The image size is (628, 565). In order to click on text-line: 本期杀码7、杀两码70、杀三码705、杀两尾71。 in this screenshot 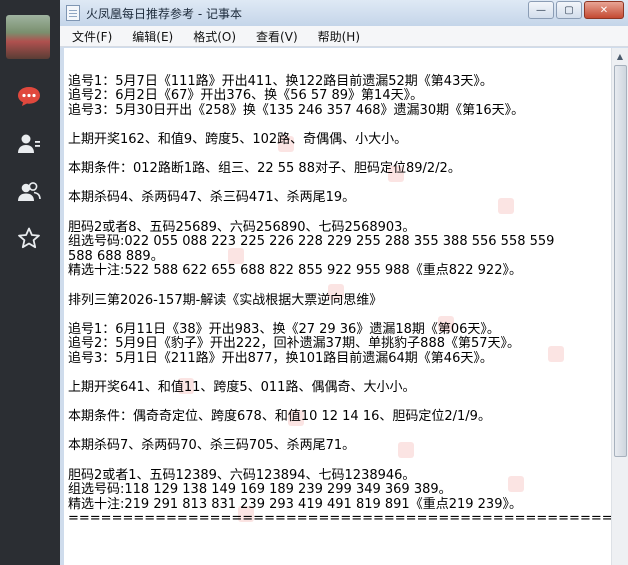, I will do `click(212, 446)`.